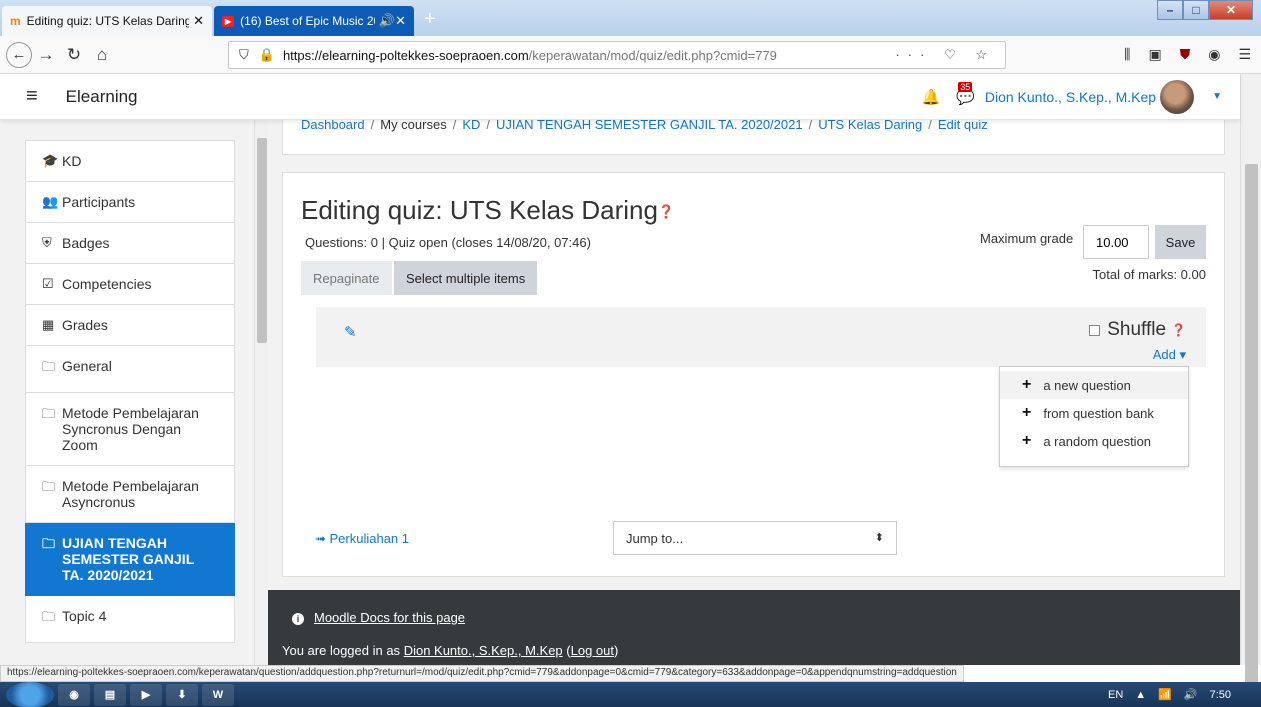 This screenshot has height=707, width=1261. Describe the element at coordinates (389, 617) in the screenshot. I see `moodle-docs-link: Moodle Docs for this page` at that location.